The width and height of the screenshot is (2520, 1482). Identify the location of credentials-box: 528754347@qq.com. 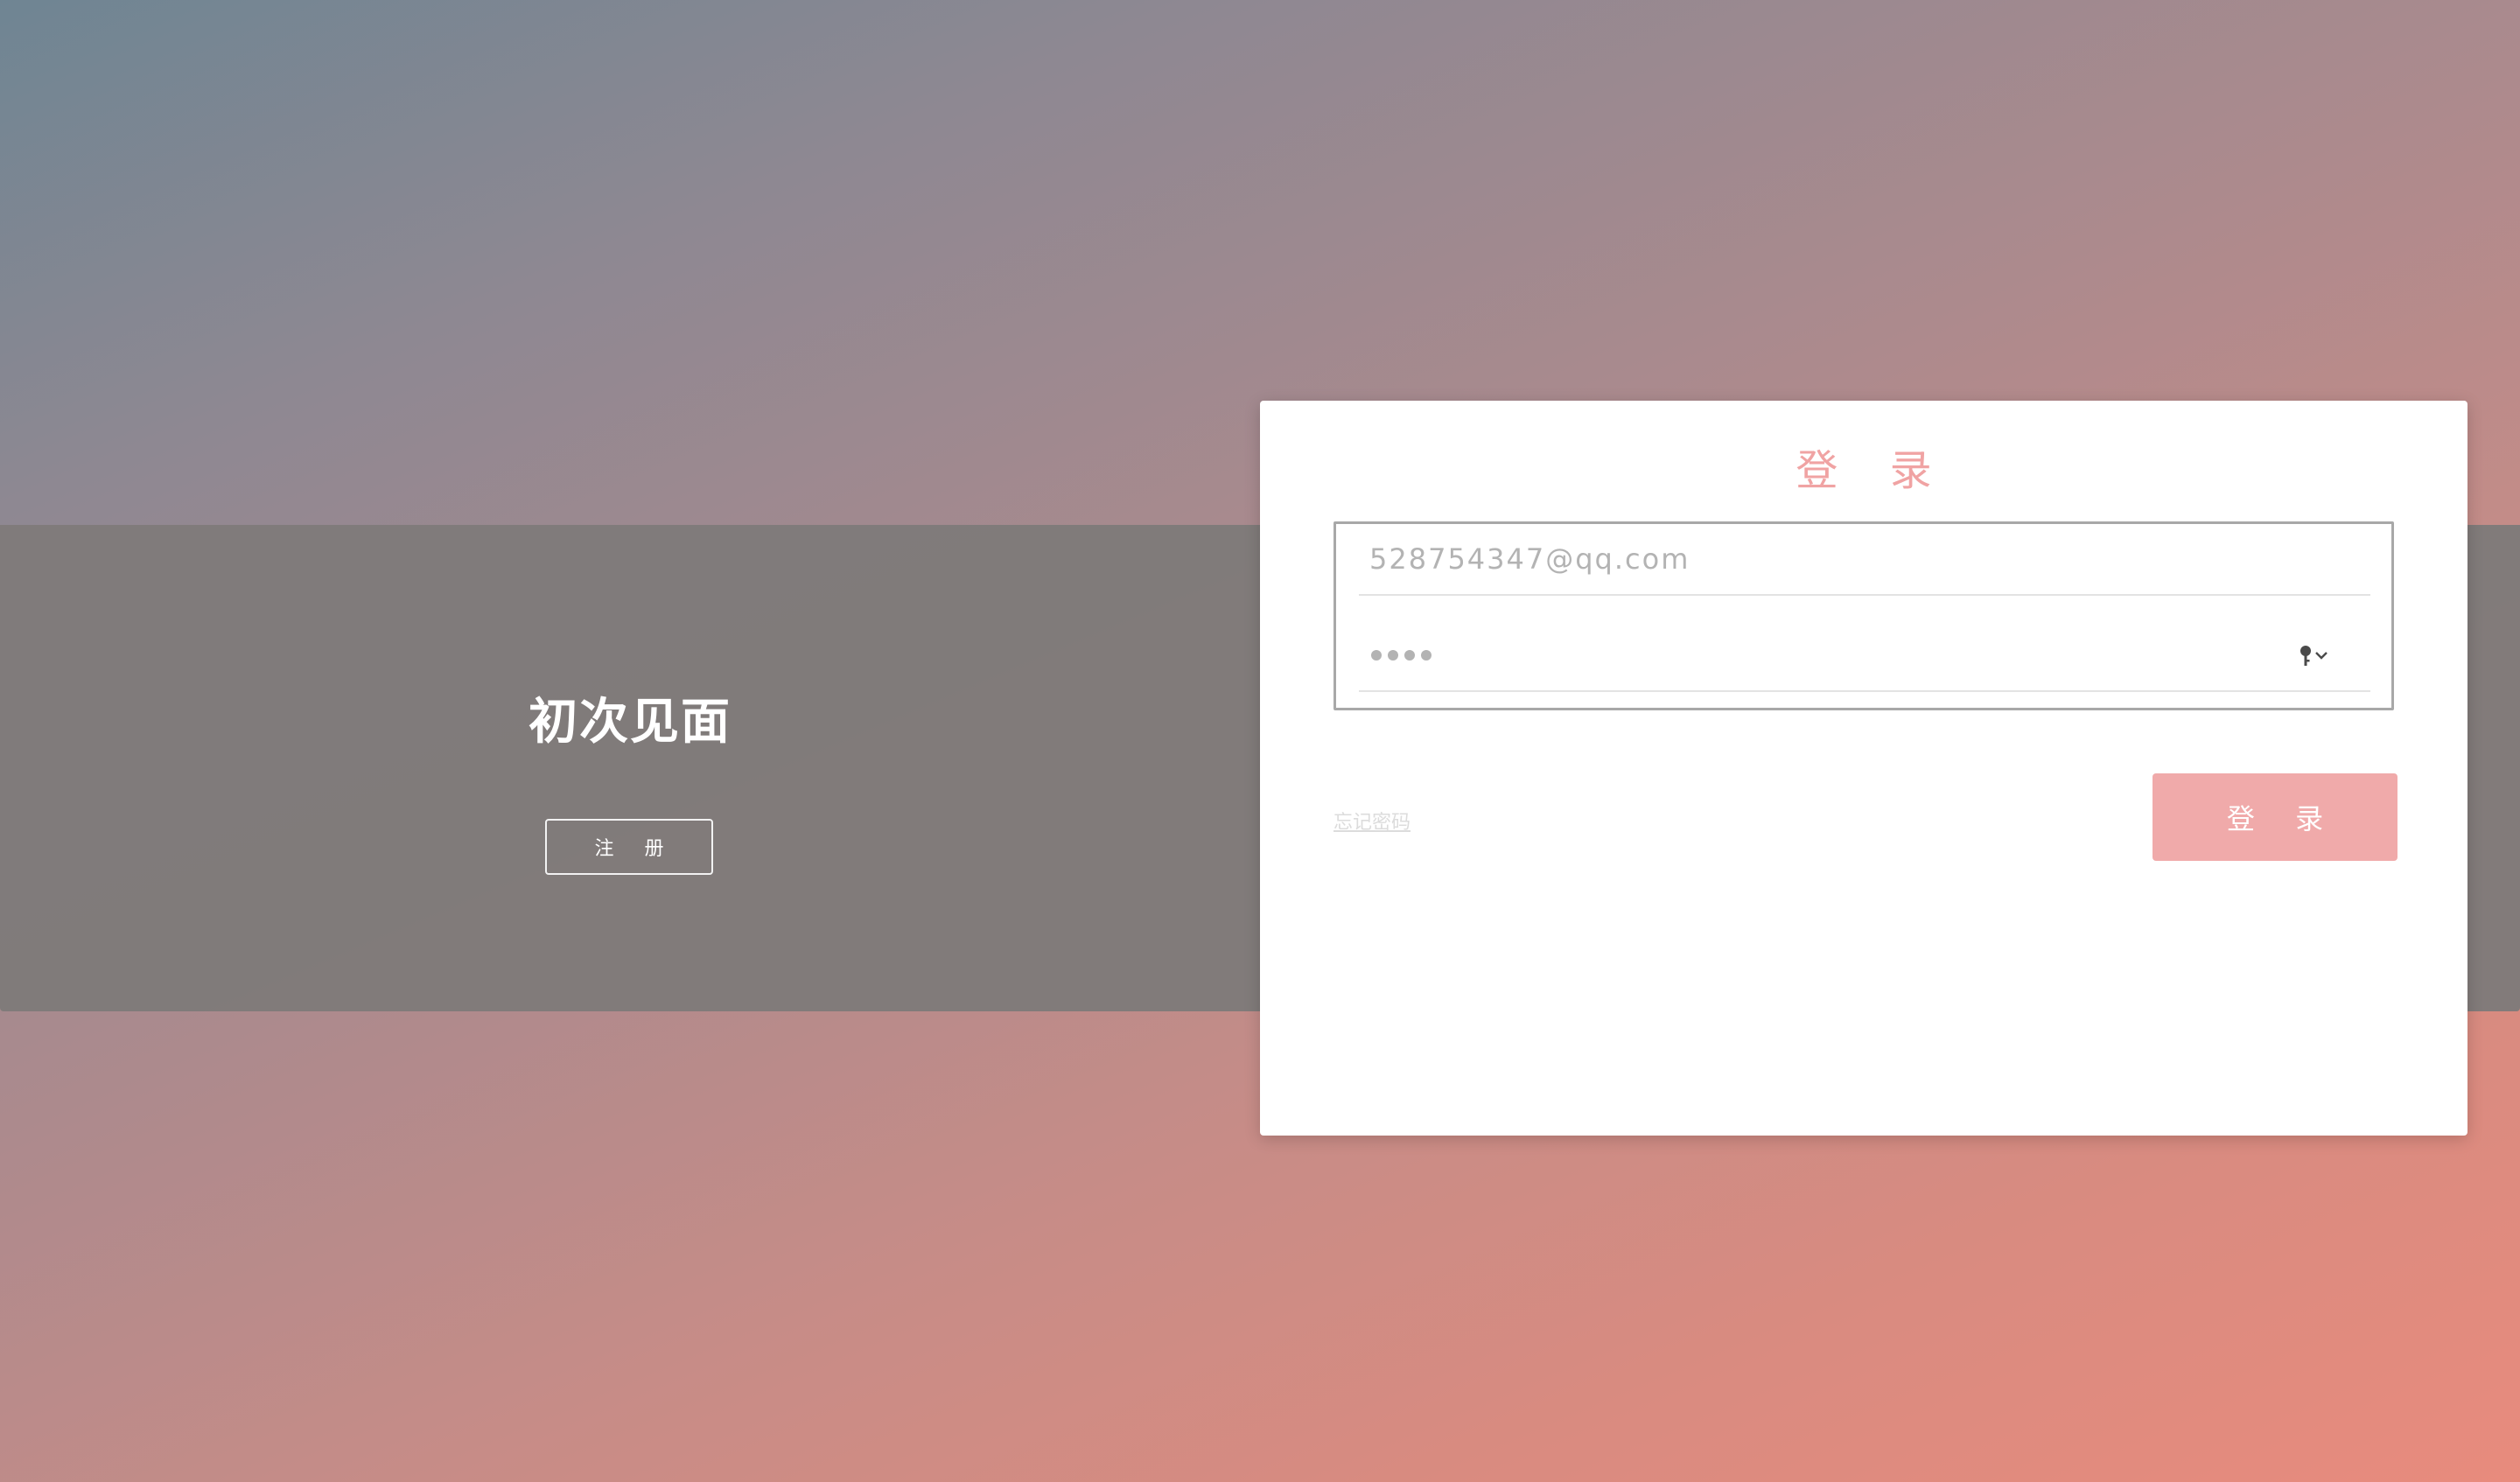
(1864, 615).